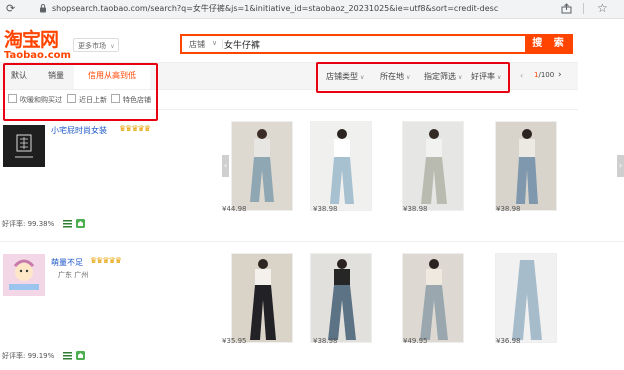  I want to click on chevron-left-icon: ‹, so click(521, 75).